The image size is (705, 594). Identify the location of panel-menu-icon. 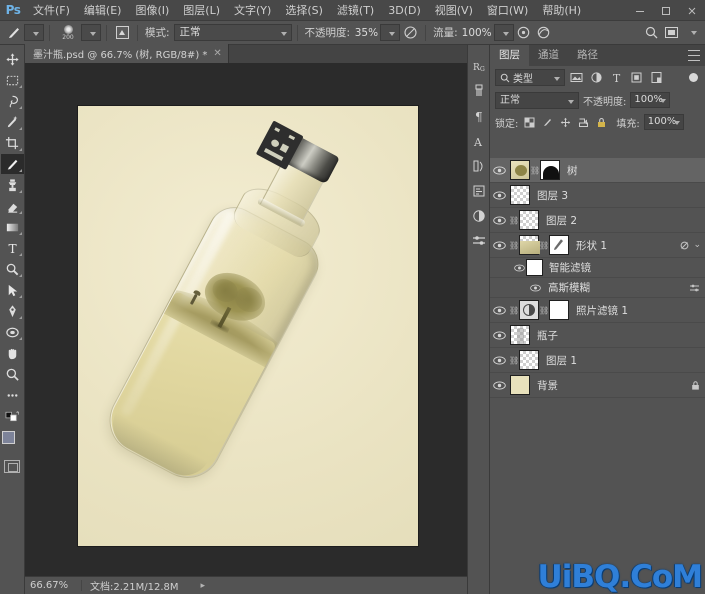
(694, 55).